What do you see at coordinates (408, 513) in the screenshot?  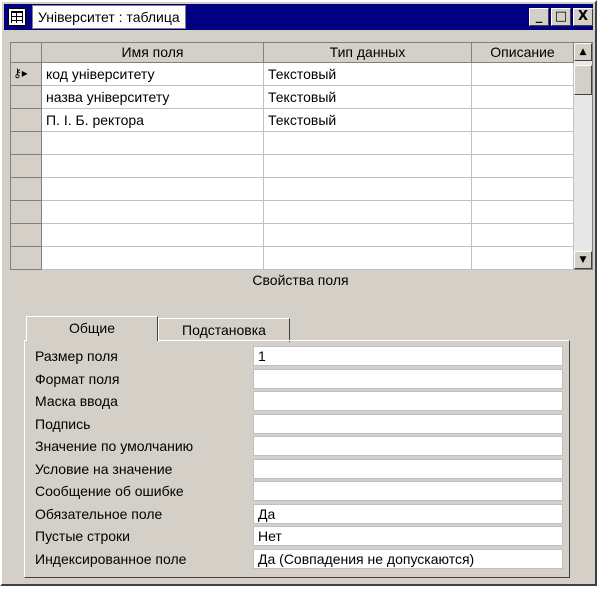 I see `property-value-field: Да` at bounding box center [408, 513].